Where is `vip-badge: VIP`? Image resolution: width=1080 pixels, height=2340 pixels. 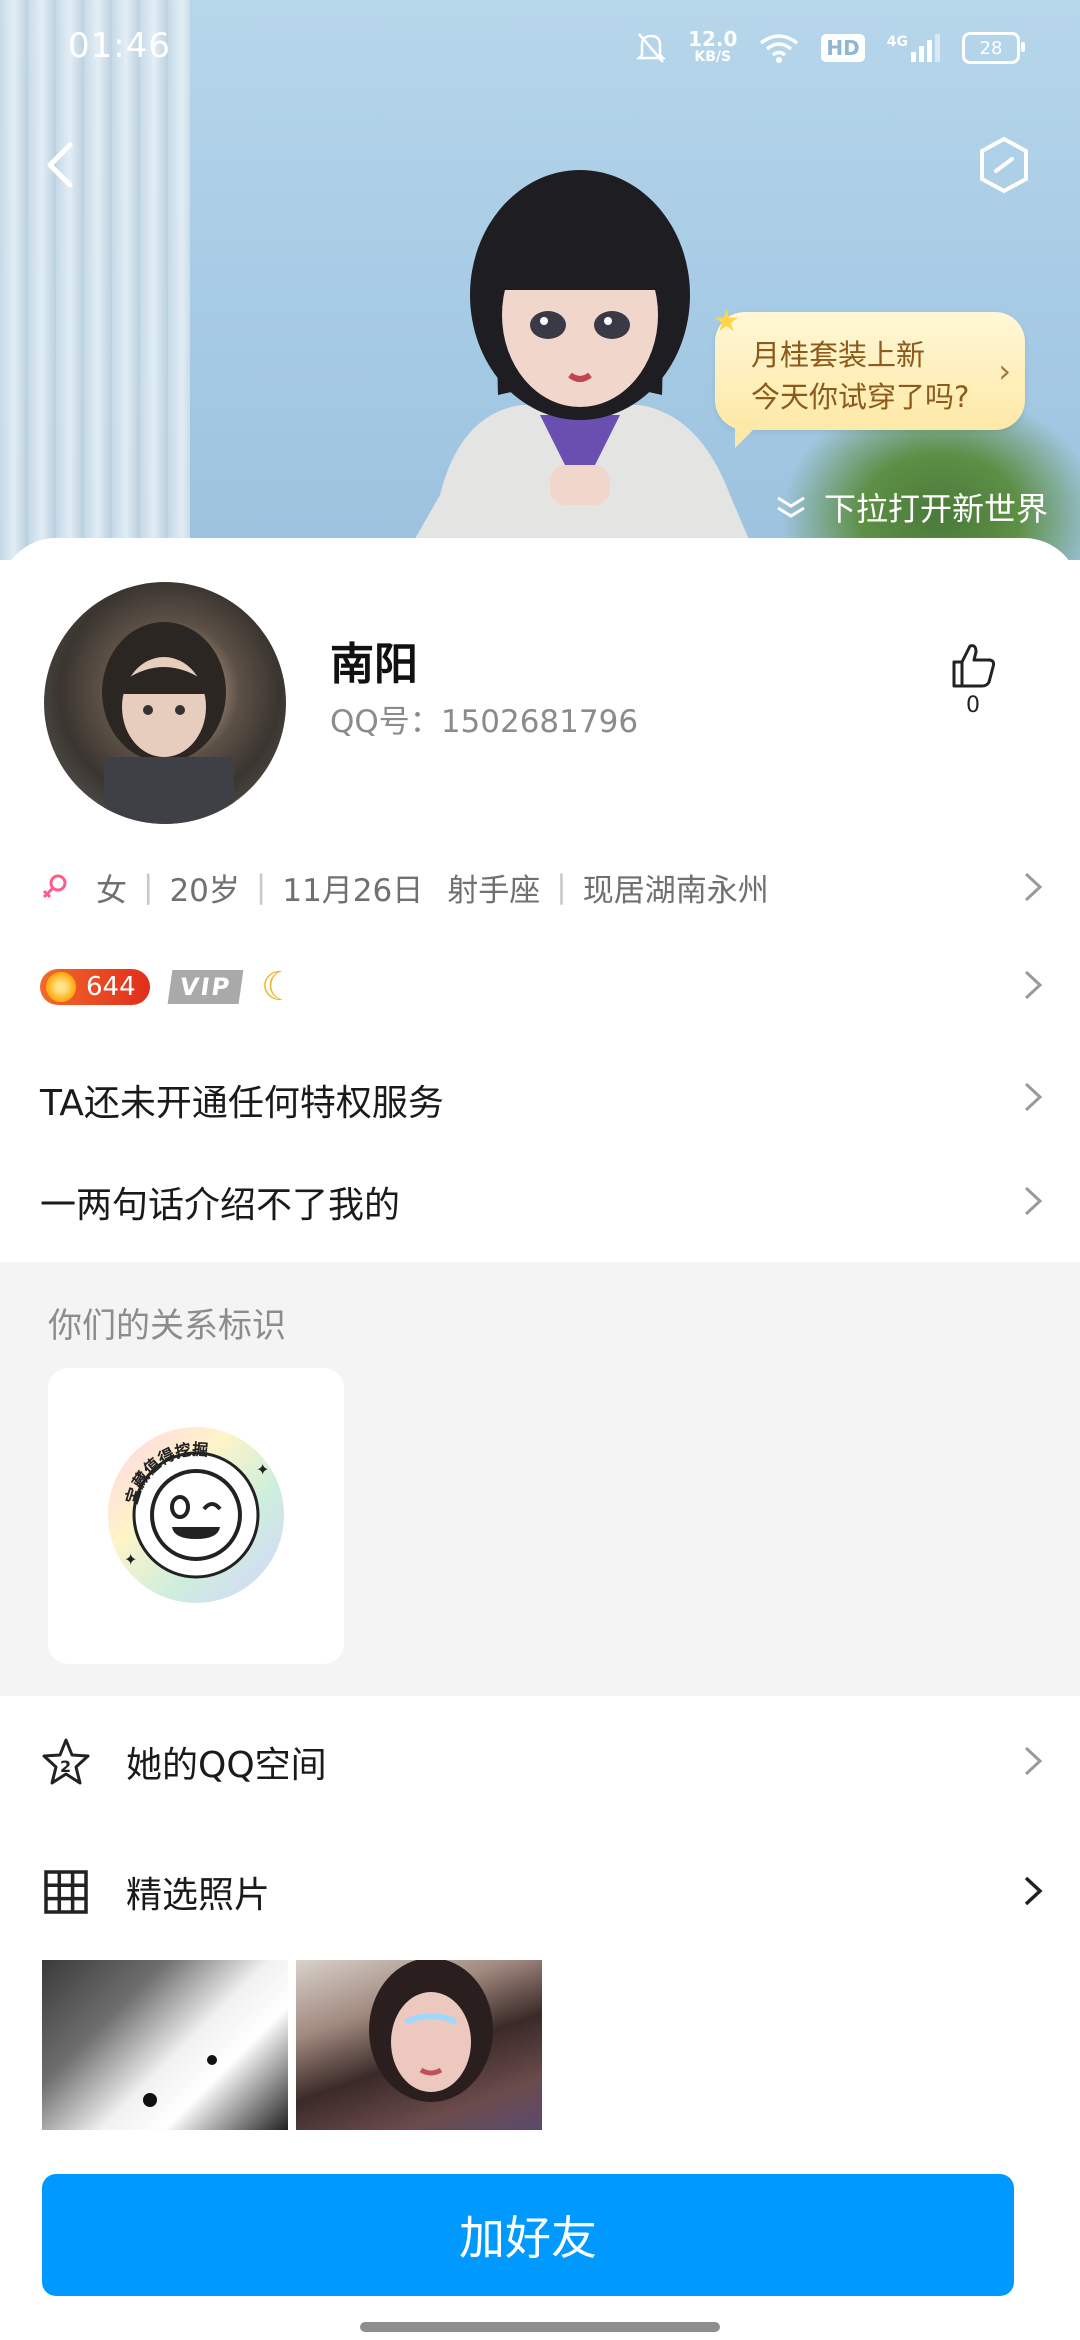
vip-badge: VIP is located at coordinates (205, 987).